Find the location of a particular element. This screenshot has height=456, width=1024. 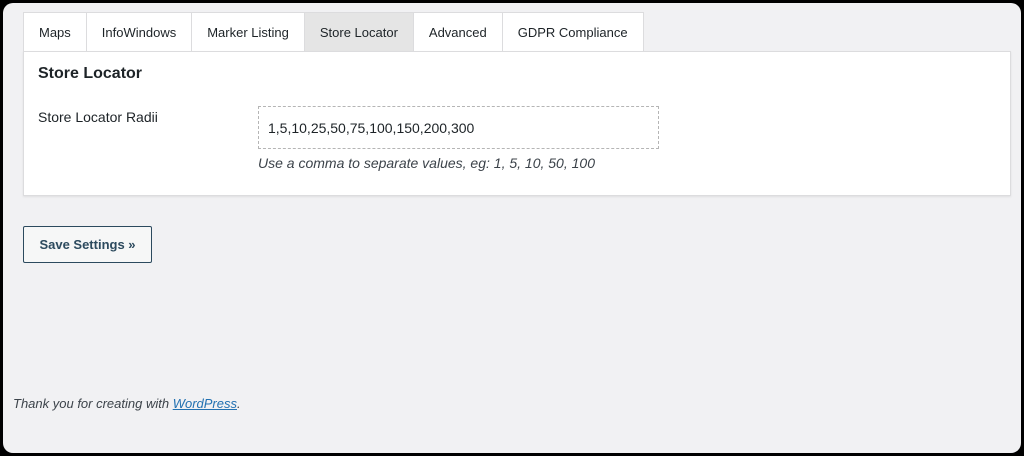

tab-gdpr-compliance: GDPR Compliance is located at coordinates (573, 31).